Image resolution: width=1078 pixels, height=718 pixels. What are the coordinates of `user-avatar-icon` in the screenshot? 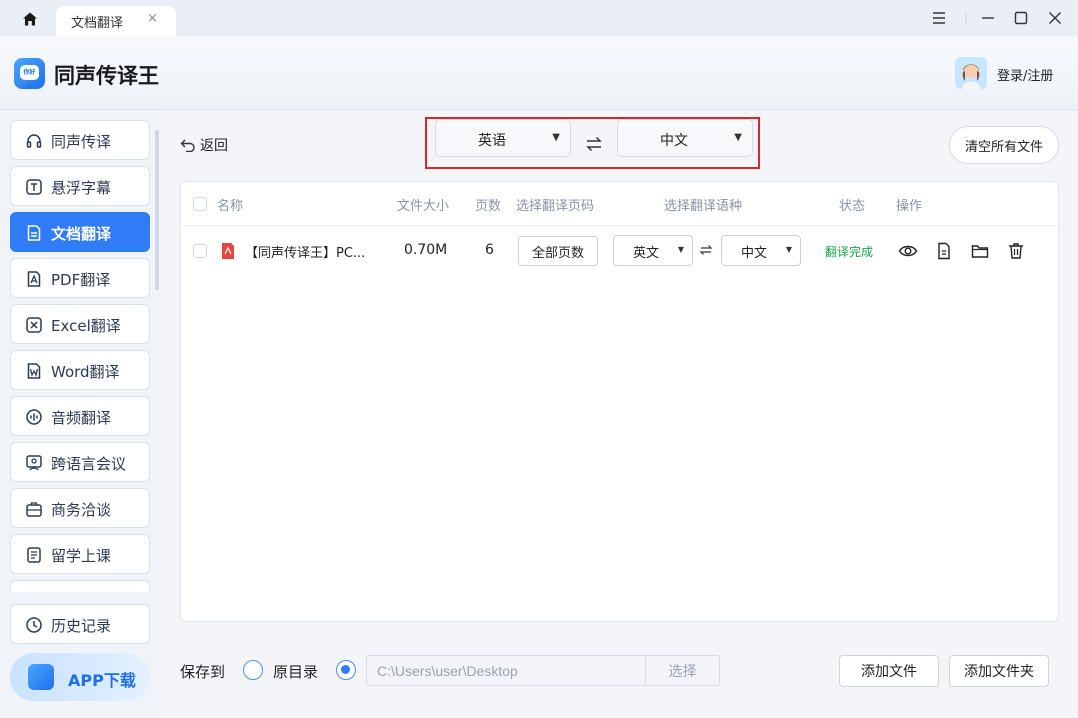 It's located at (971, 73).